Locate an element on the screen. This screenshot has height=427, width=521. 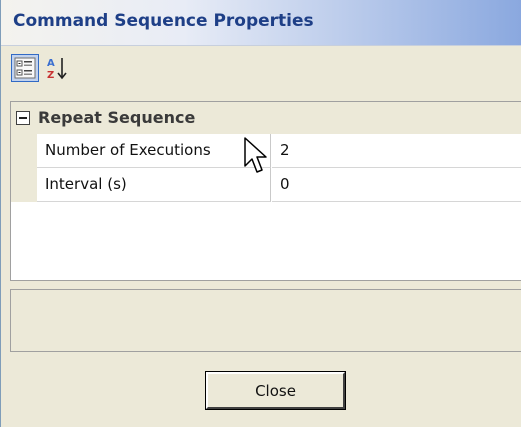
sort-alphabetical-icon: A Z is located at coordinates (57, 69).